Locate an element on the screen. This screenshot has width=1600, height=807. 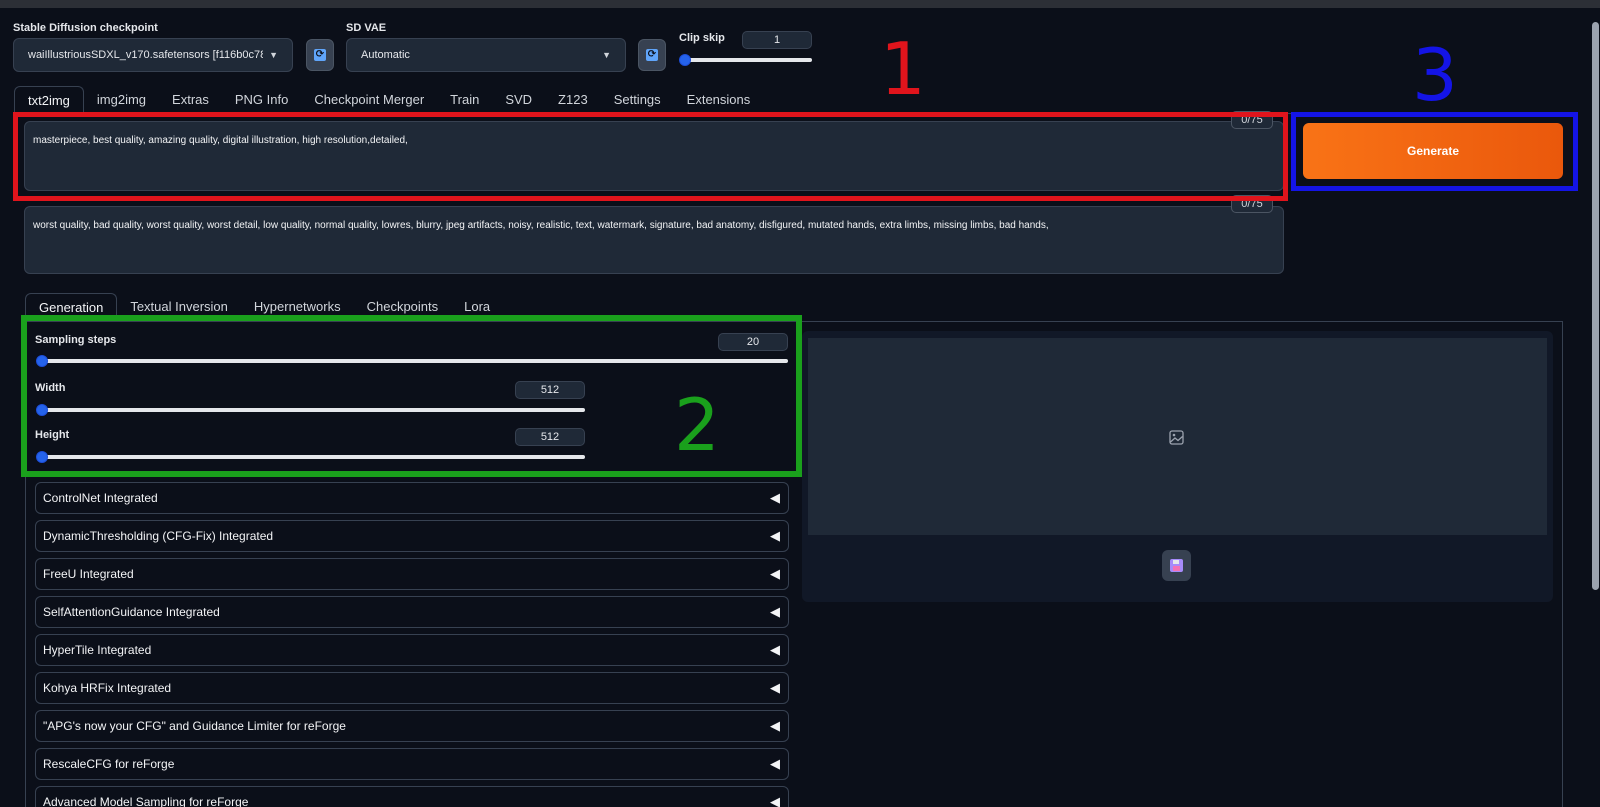
accordion-label: DynamicThresholding (CFG-Fix) Integrated is located at coordinates (158, 536).